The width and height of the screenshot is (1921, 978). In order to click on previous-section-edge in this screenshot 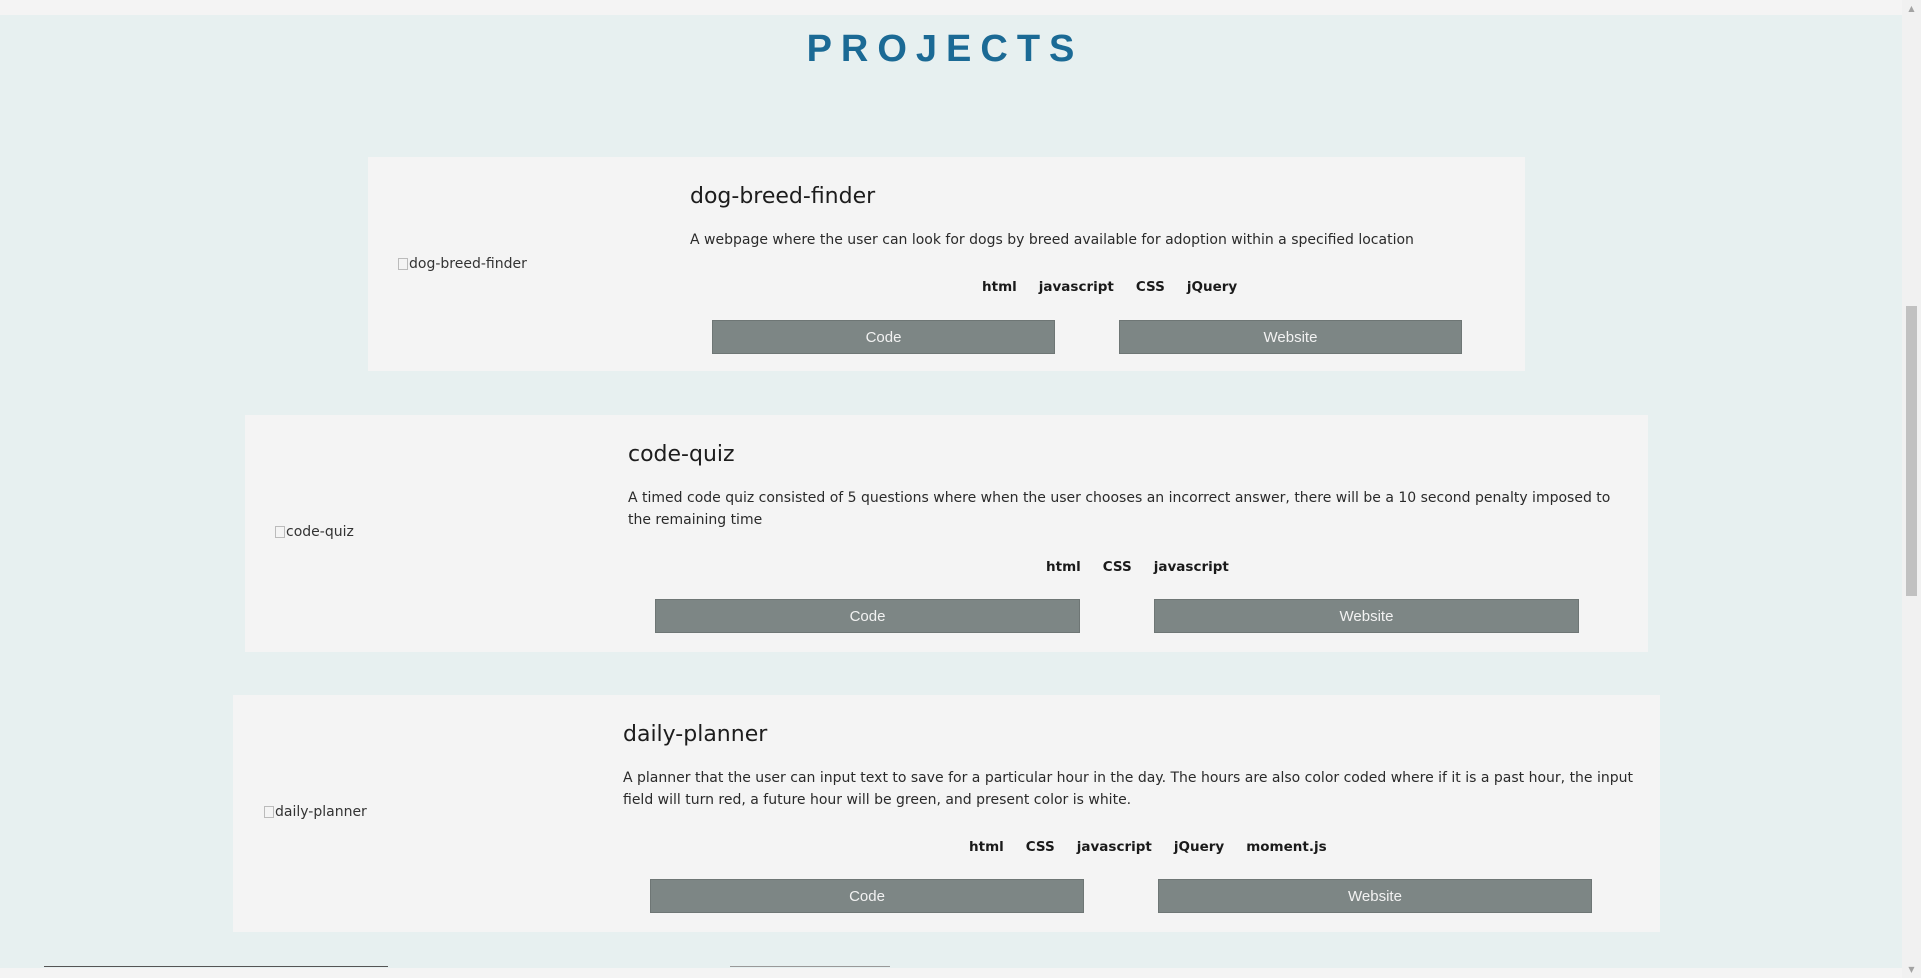, I will do `click(951, 7)`.